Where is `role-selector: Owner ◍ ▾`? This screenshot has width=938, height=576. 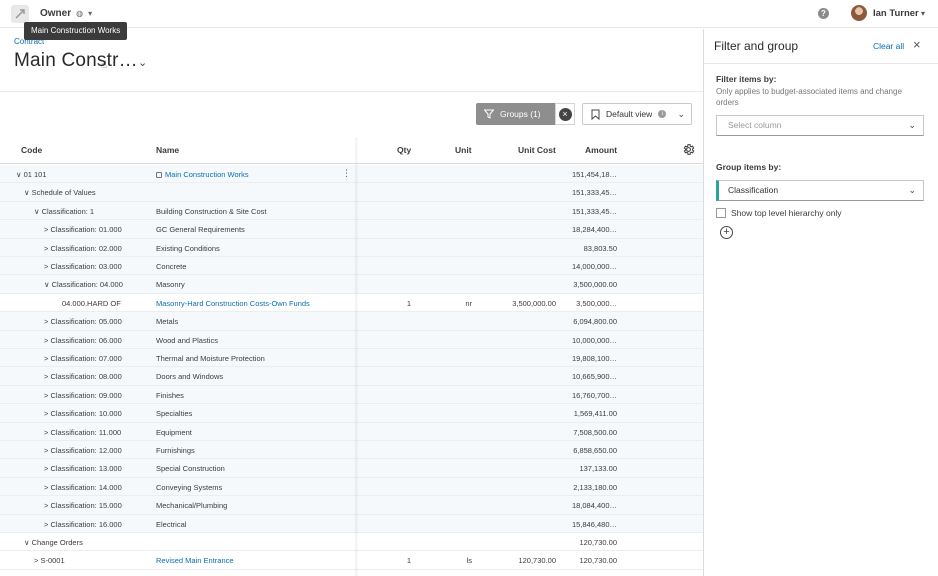 role-selector: Owner ◍ ▾ is located at coordinates (66, 13).